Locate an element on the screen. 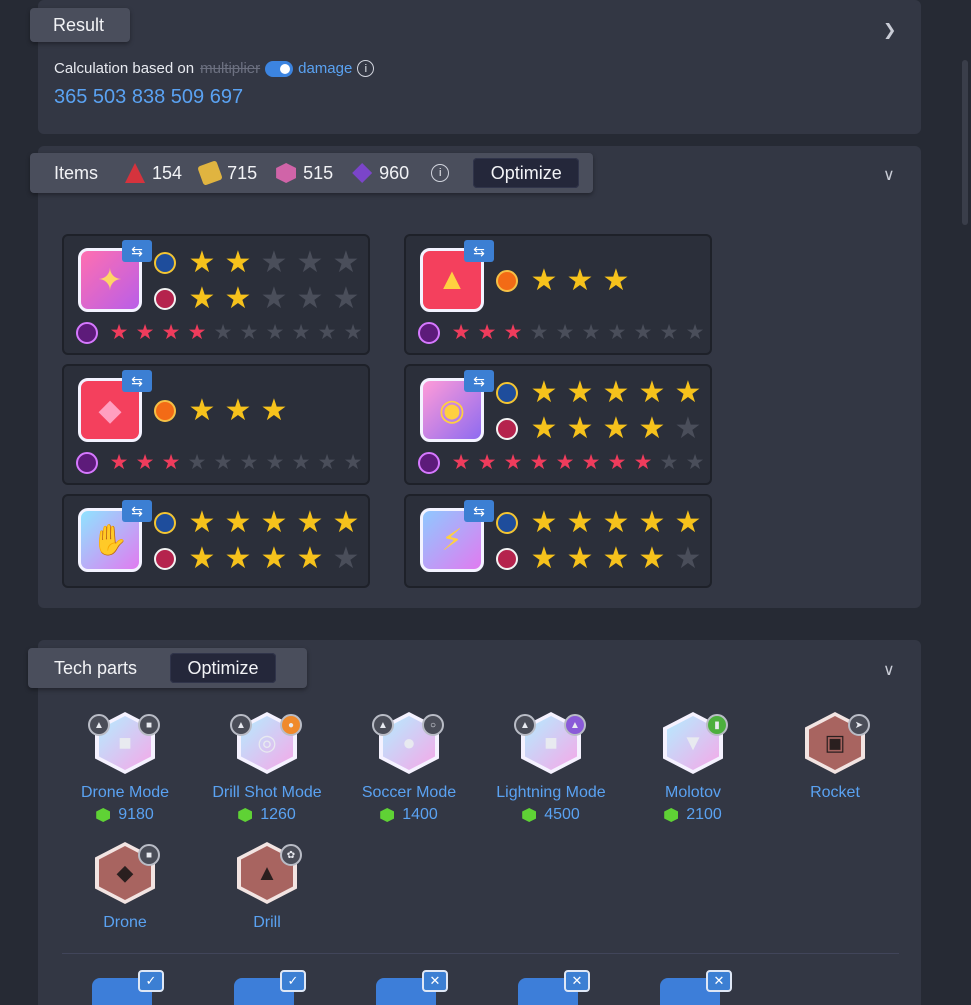 The width and height of the screenshot is (971, 1005). tech-part-name: Drill is located at coordinates (267, 922).